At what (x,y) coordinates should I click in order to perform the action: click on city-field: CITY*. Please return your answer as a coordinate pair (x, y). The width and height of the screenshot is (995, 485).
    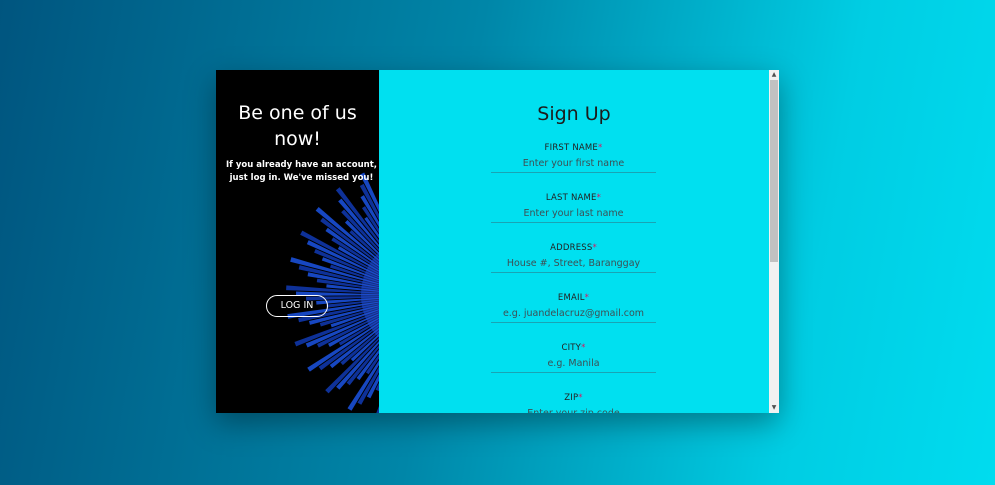
    Looking at the image, I should click on (573, 358).